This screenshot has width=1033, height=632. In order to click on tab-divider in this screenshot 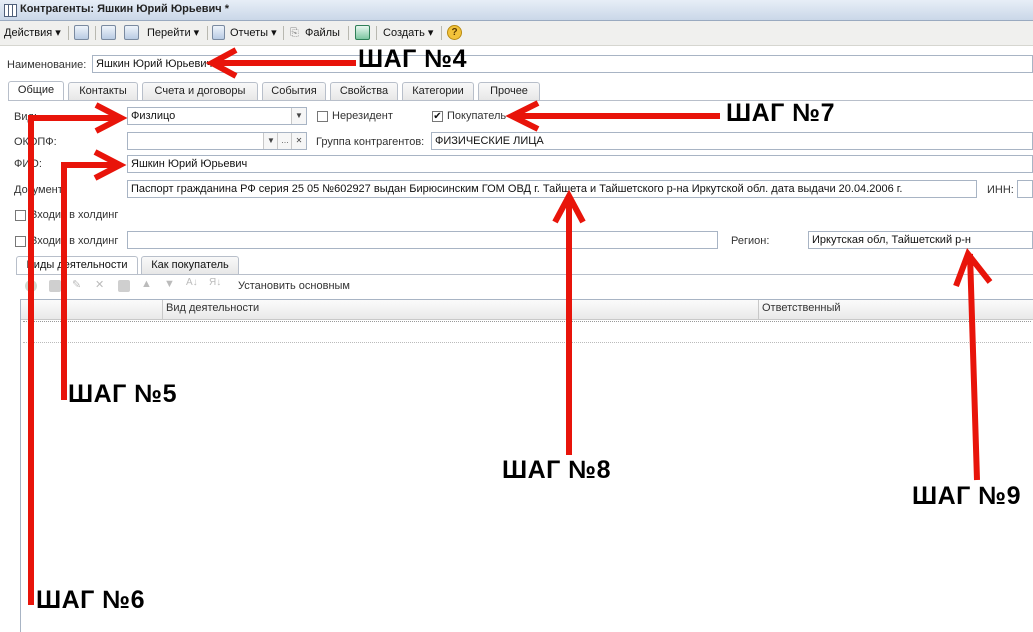, I will do `click(520, 100)`.